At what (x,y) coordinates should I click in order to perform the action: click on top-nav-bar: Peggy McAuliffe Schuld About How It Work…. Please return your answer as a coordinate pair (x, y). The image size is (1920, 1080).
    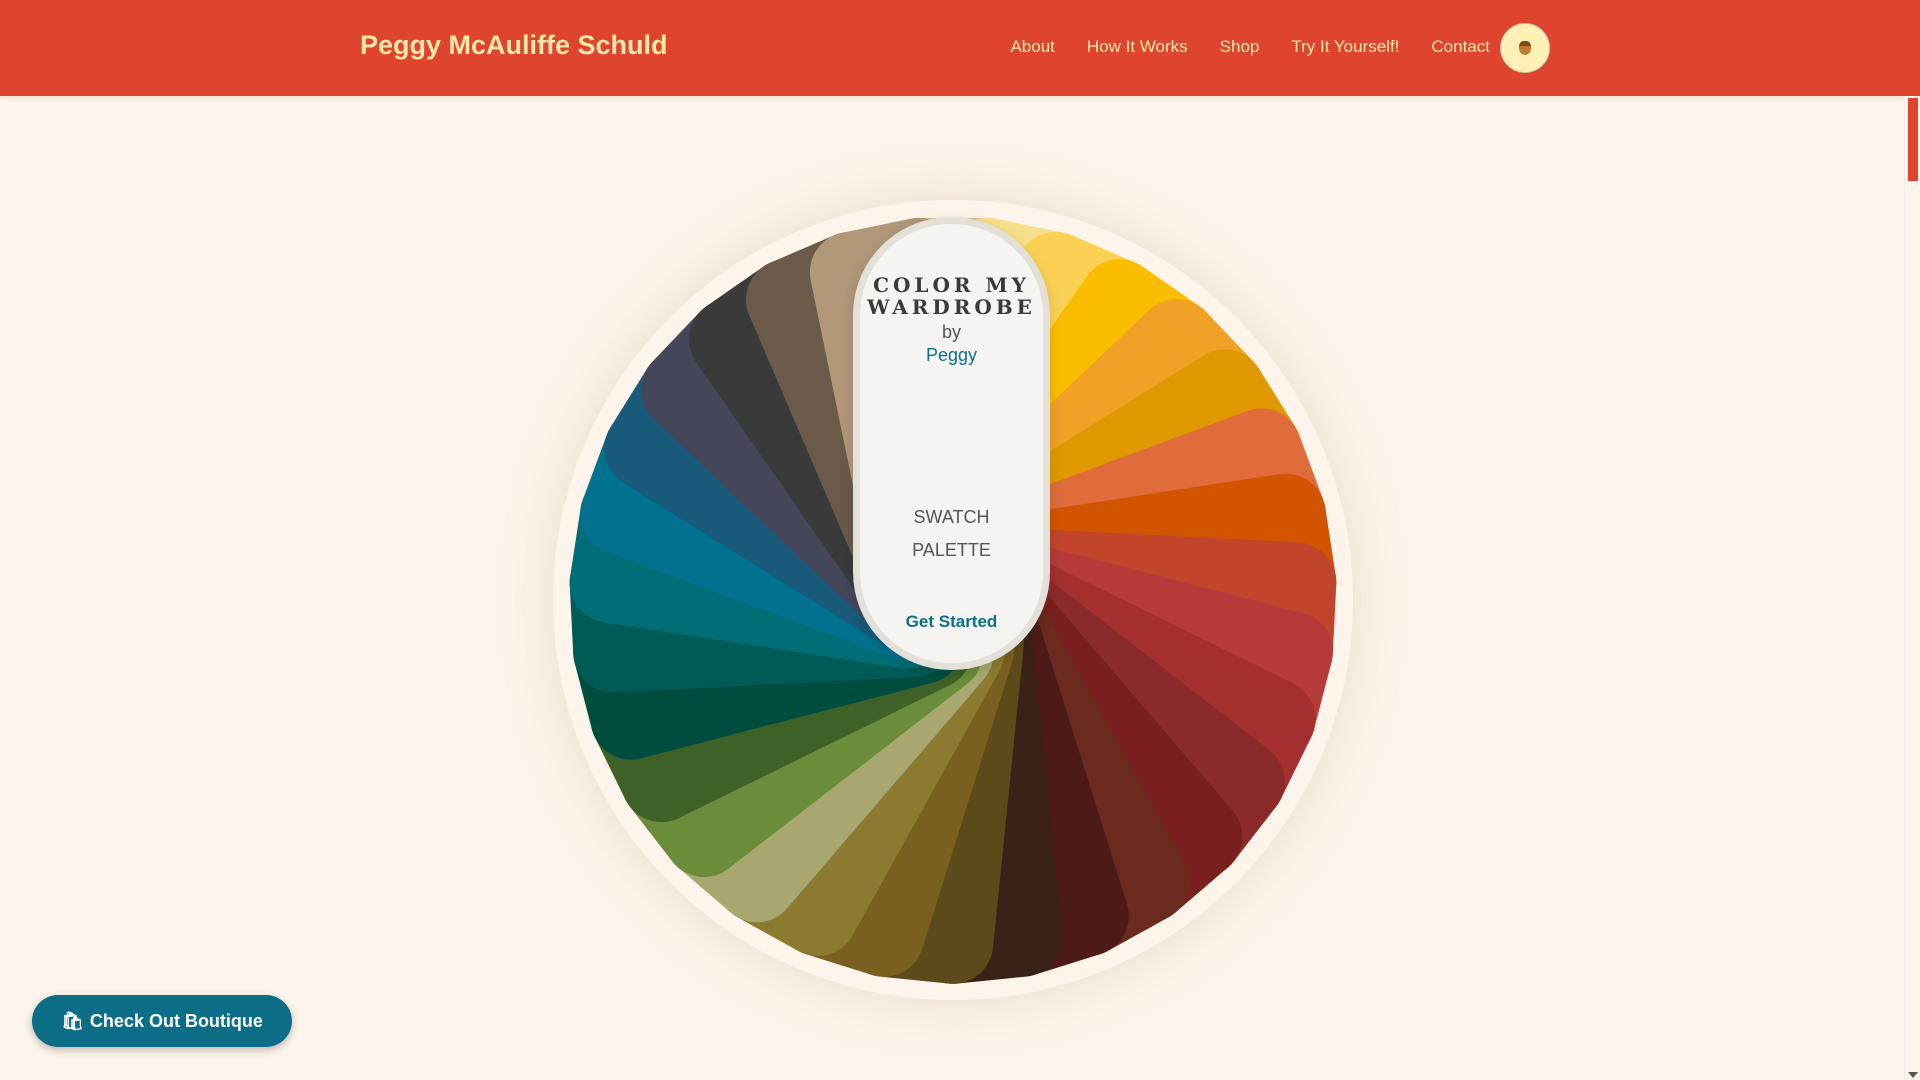
    Looking at the image, I should click on (960, 48).